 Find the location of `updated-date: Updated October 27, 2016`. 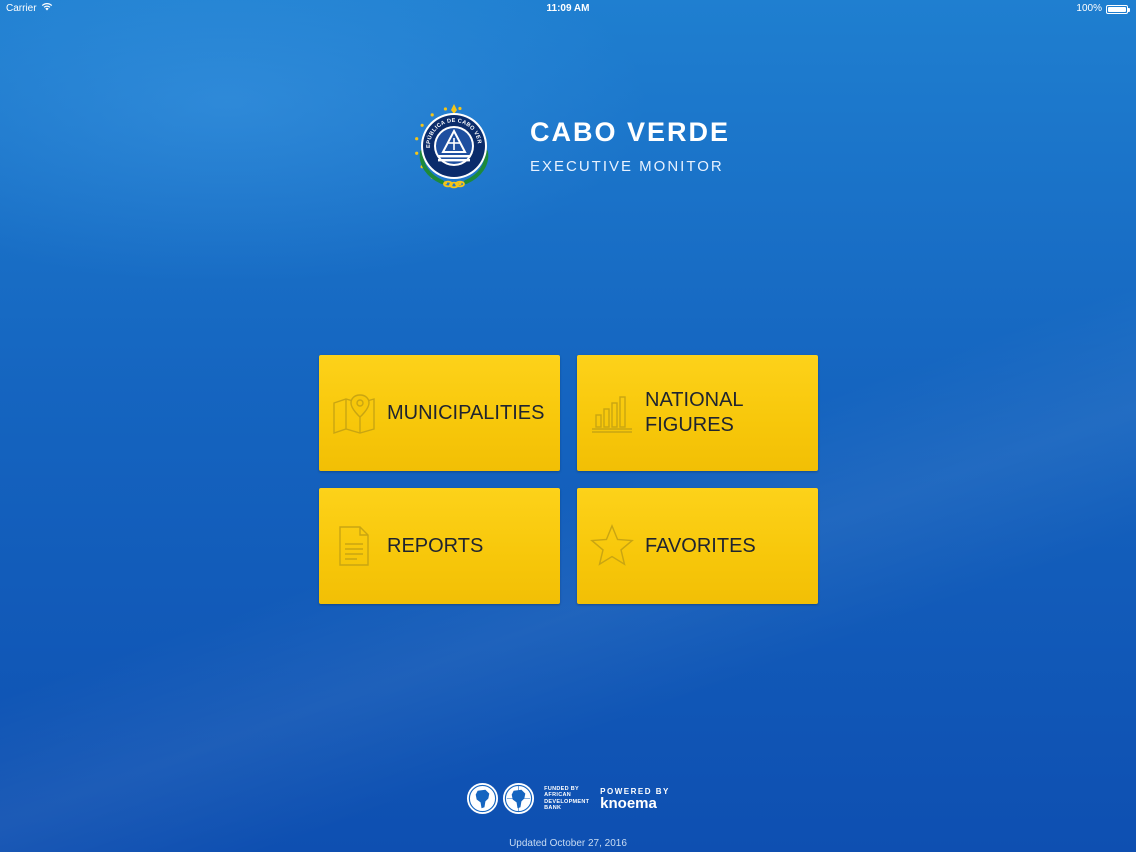

updated-date: Updated October 27, 2016 is located at coordinates (568, 843).